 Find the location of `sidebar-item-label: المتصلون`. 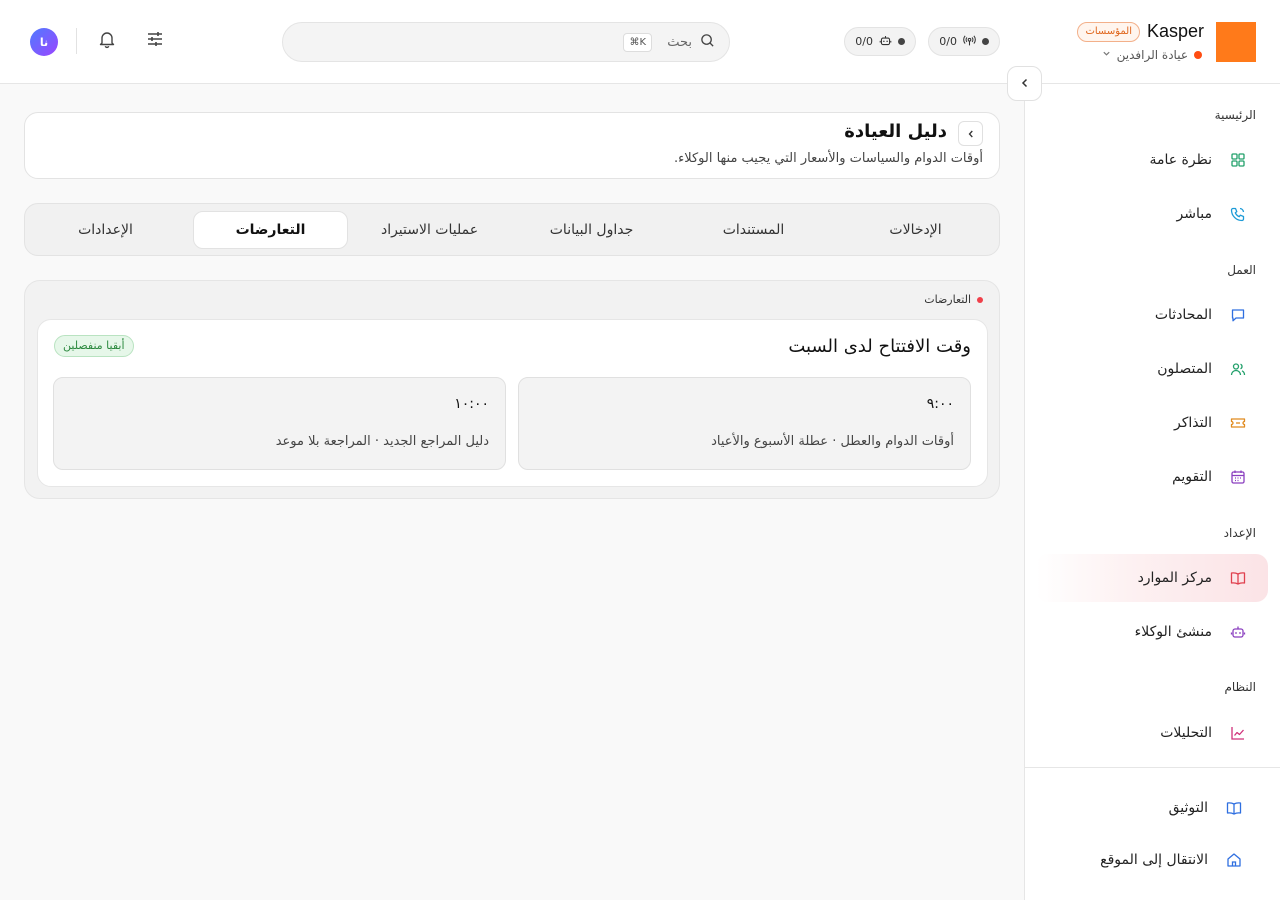

sidebar-item-label: المتصلون is located at coordinates (1184, 369).